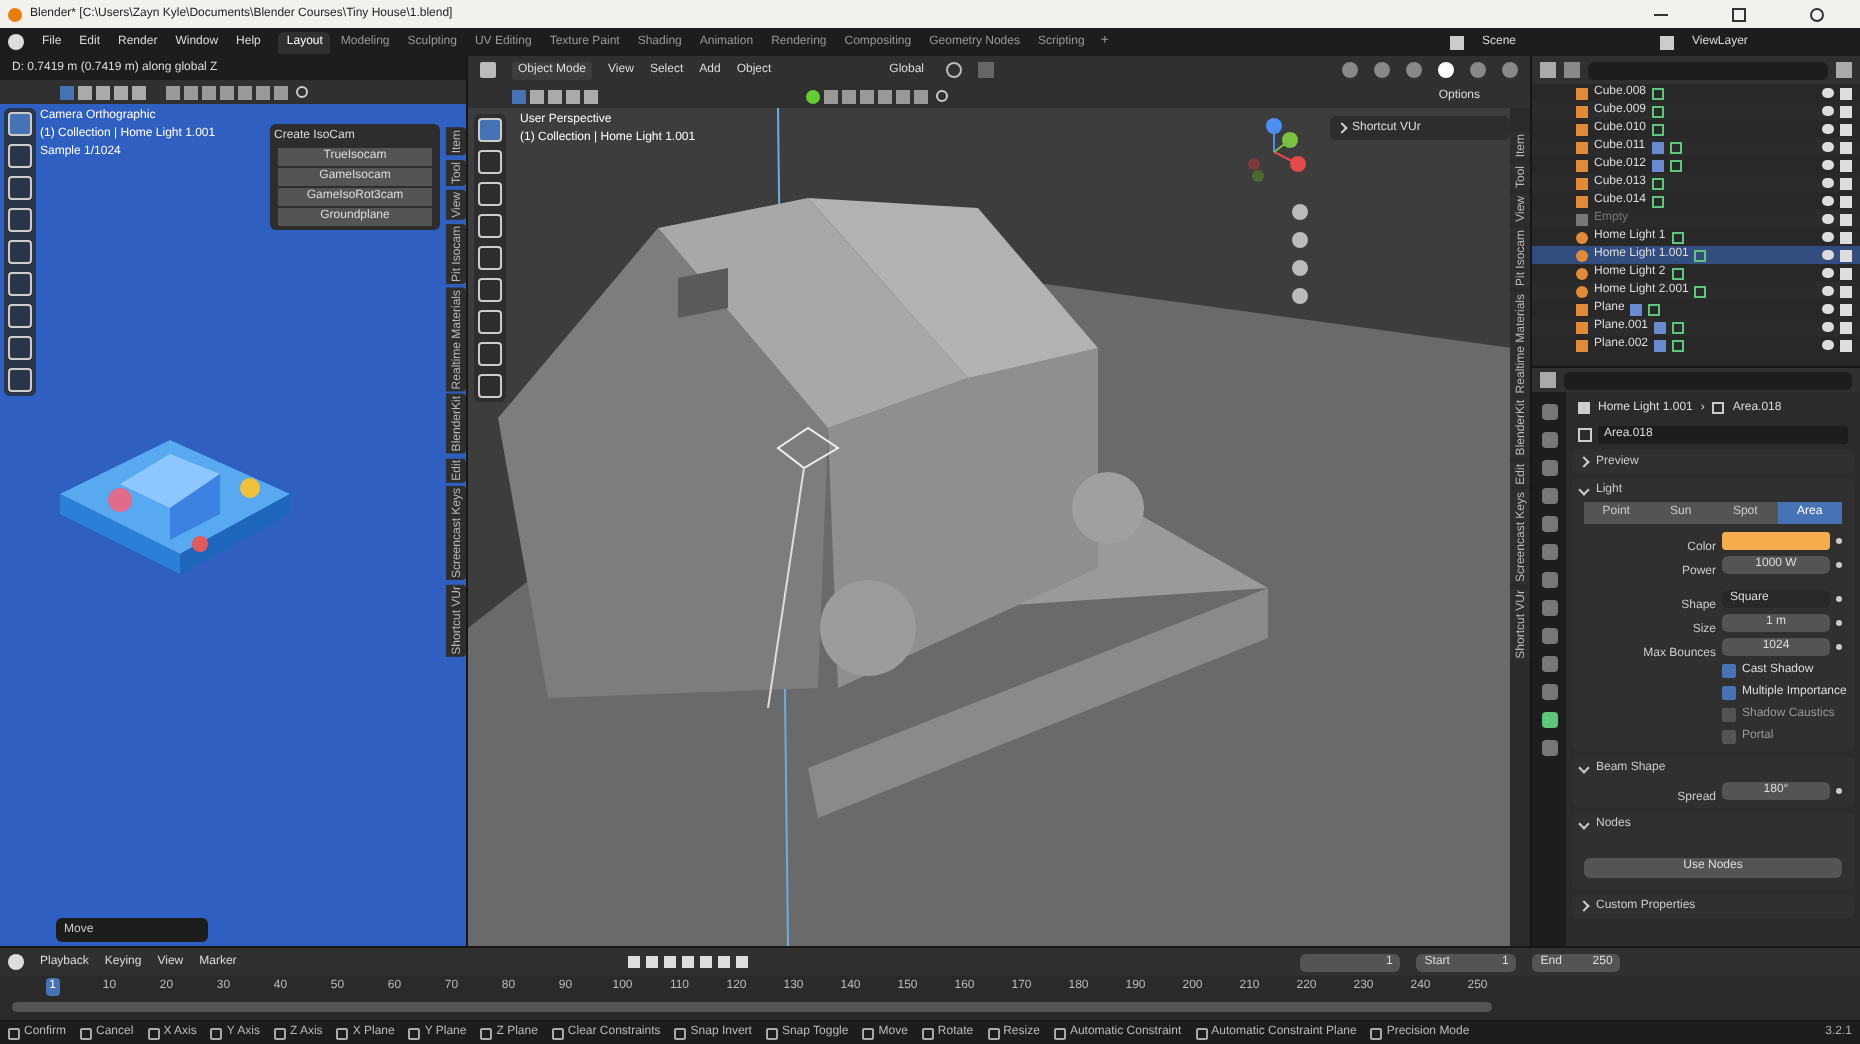 The width and height of the screenshot is (1860, 1044). I want to click on pivot-icon, so click(954, 70).